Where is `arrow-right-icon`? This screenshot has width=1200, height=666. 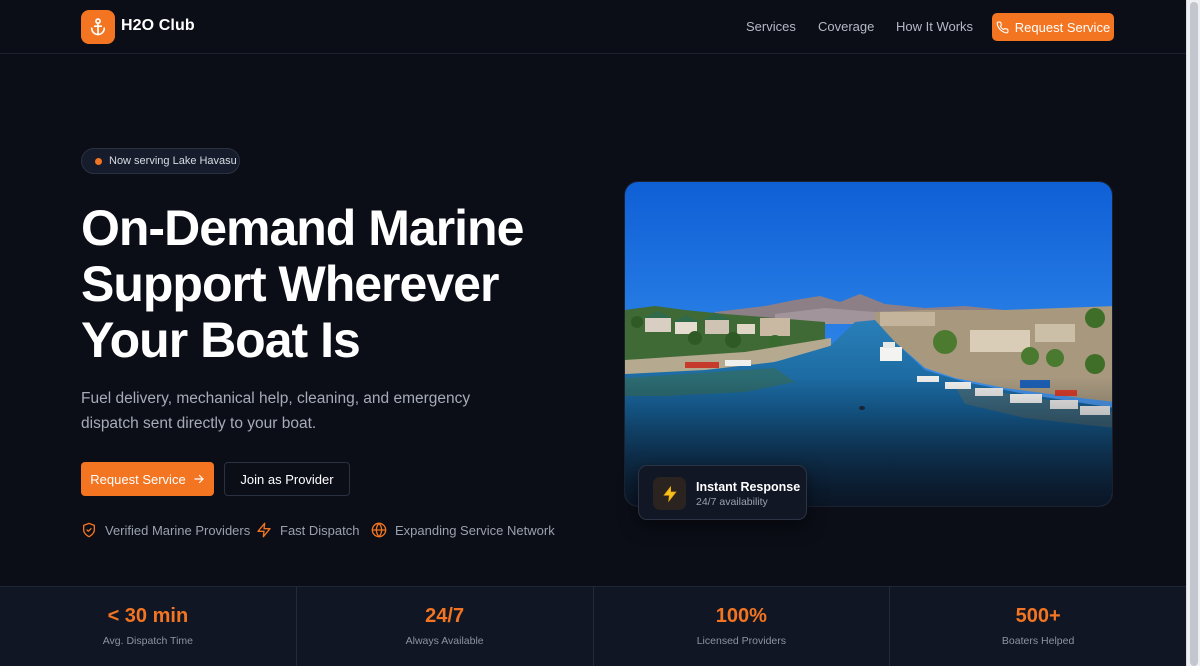
arrow-right-icon is located at coordinates (199, 479).